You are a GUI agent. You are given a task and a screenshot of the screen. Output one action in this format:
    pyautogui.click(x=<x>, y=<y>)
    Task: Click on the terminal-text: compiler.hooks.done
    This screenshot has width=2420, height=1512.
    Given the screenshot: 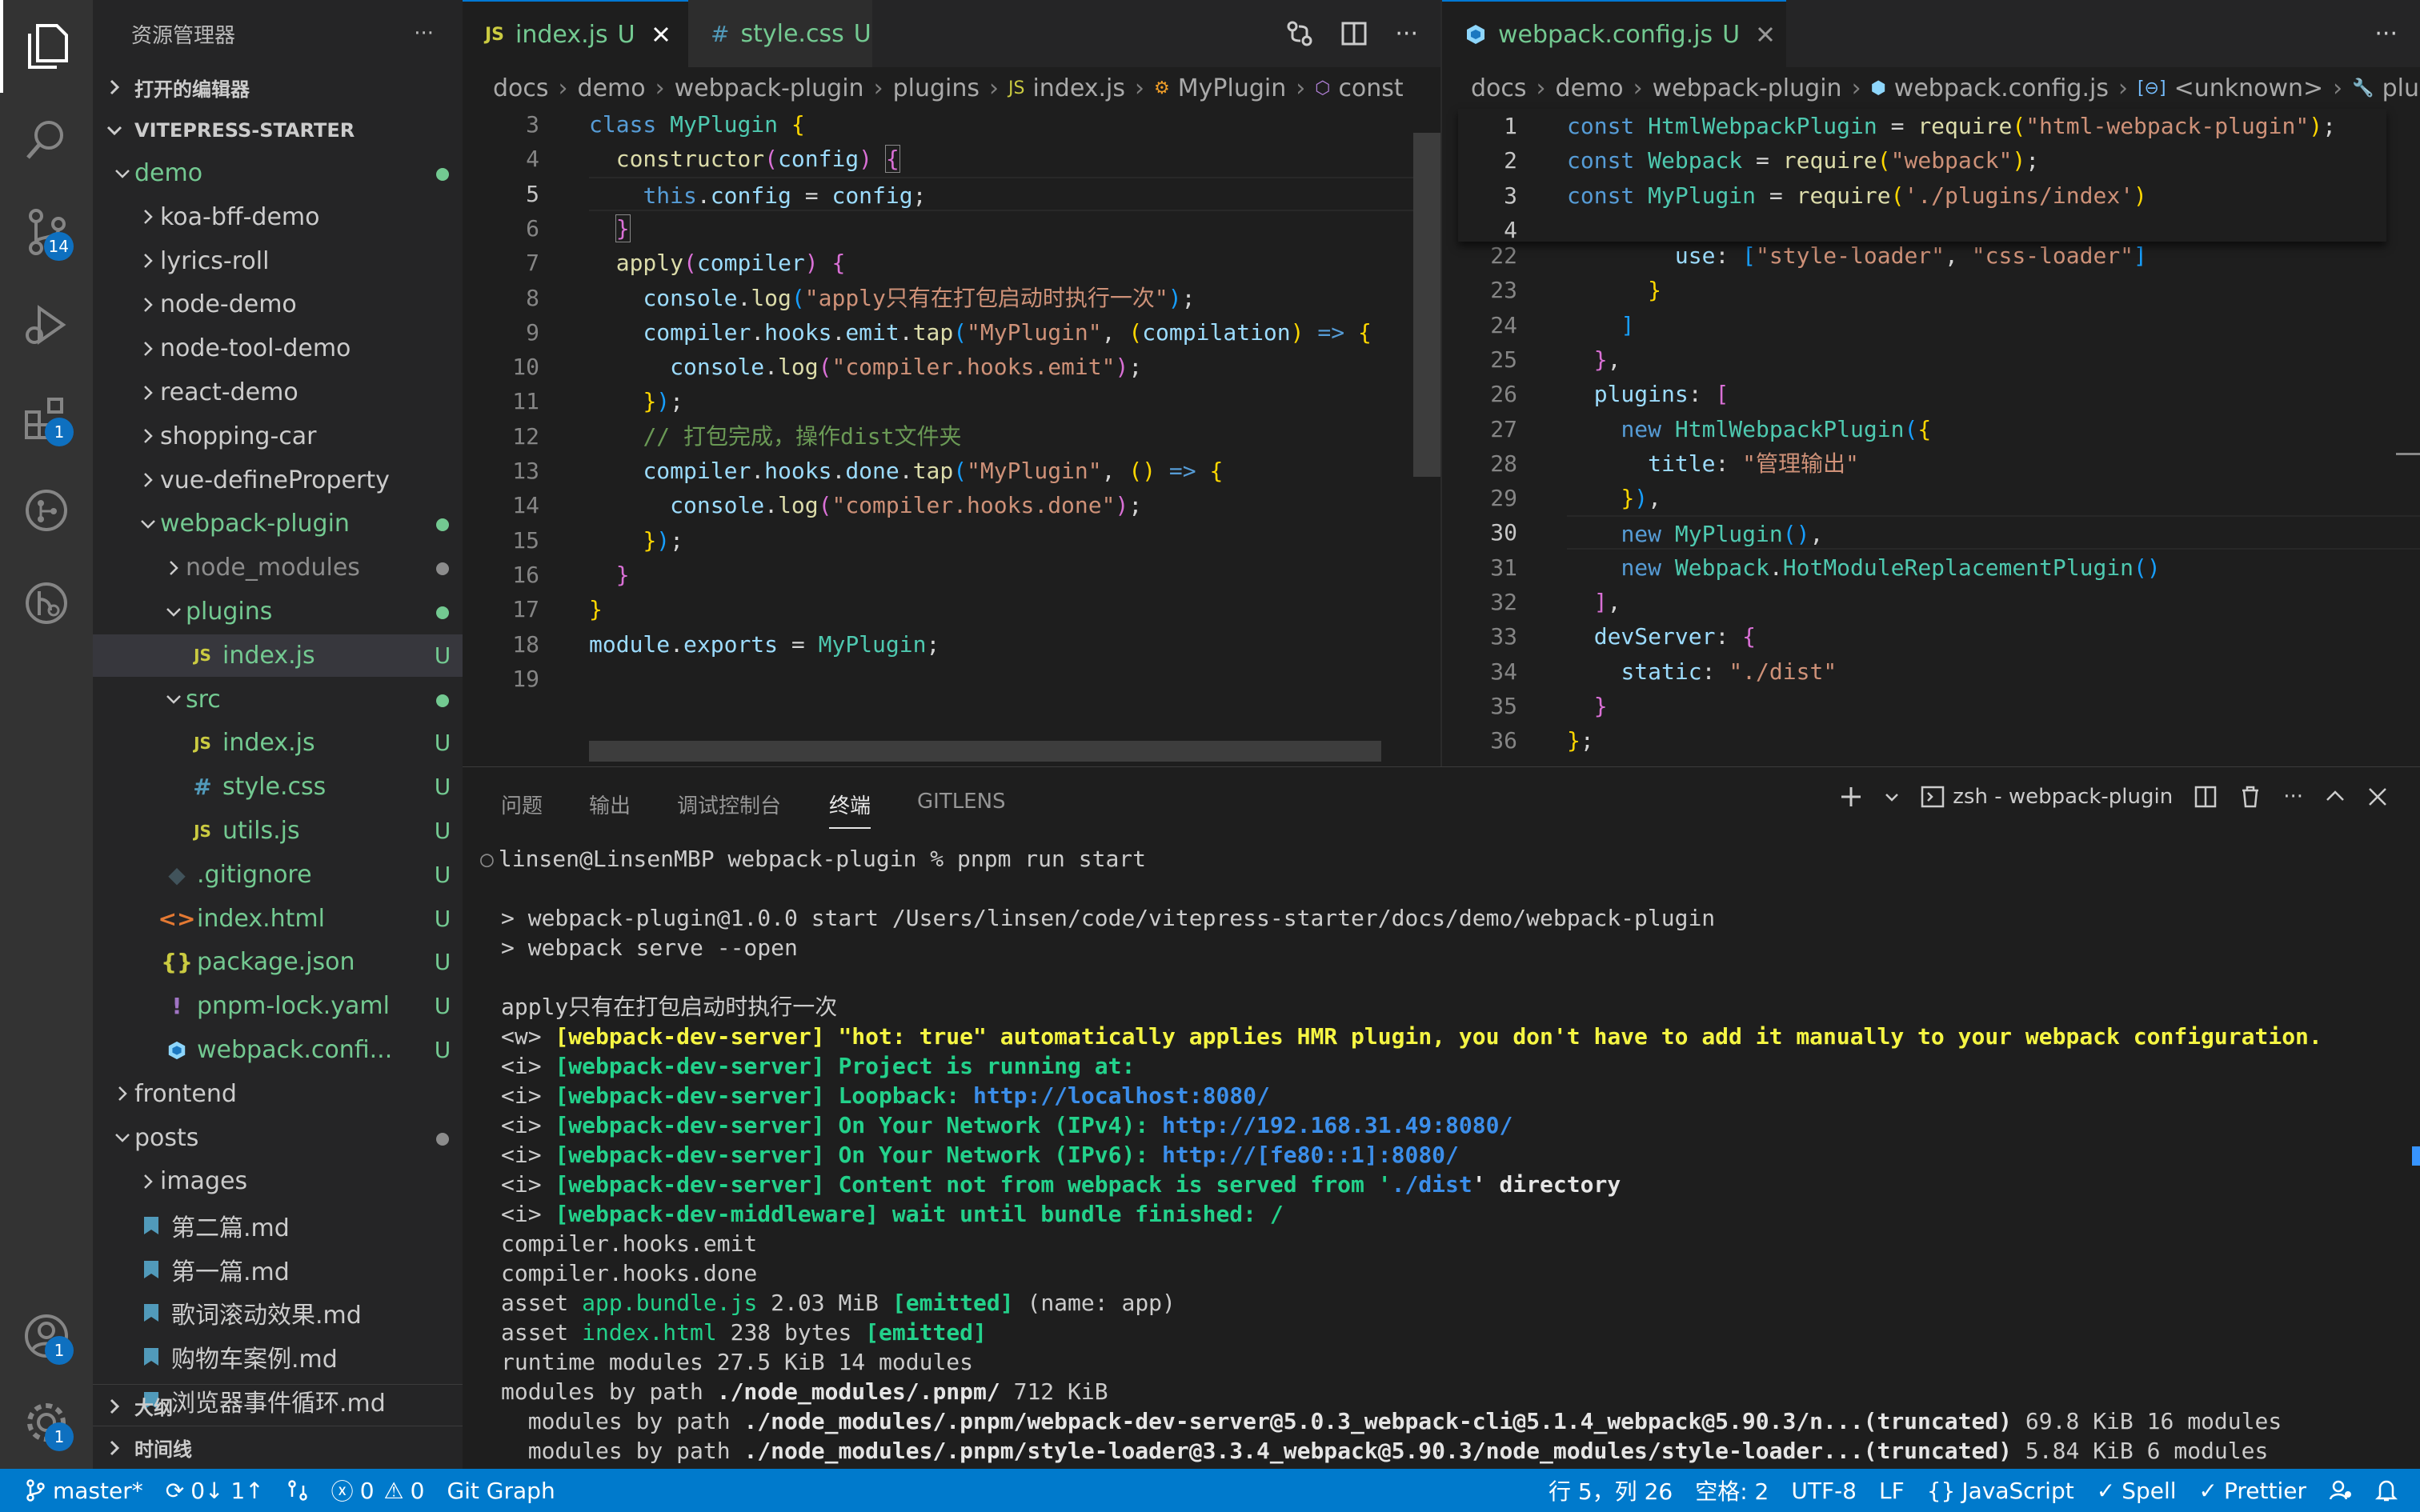 What is the action you would take?
    pyautogui.click(x=629, y=1273)
    